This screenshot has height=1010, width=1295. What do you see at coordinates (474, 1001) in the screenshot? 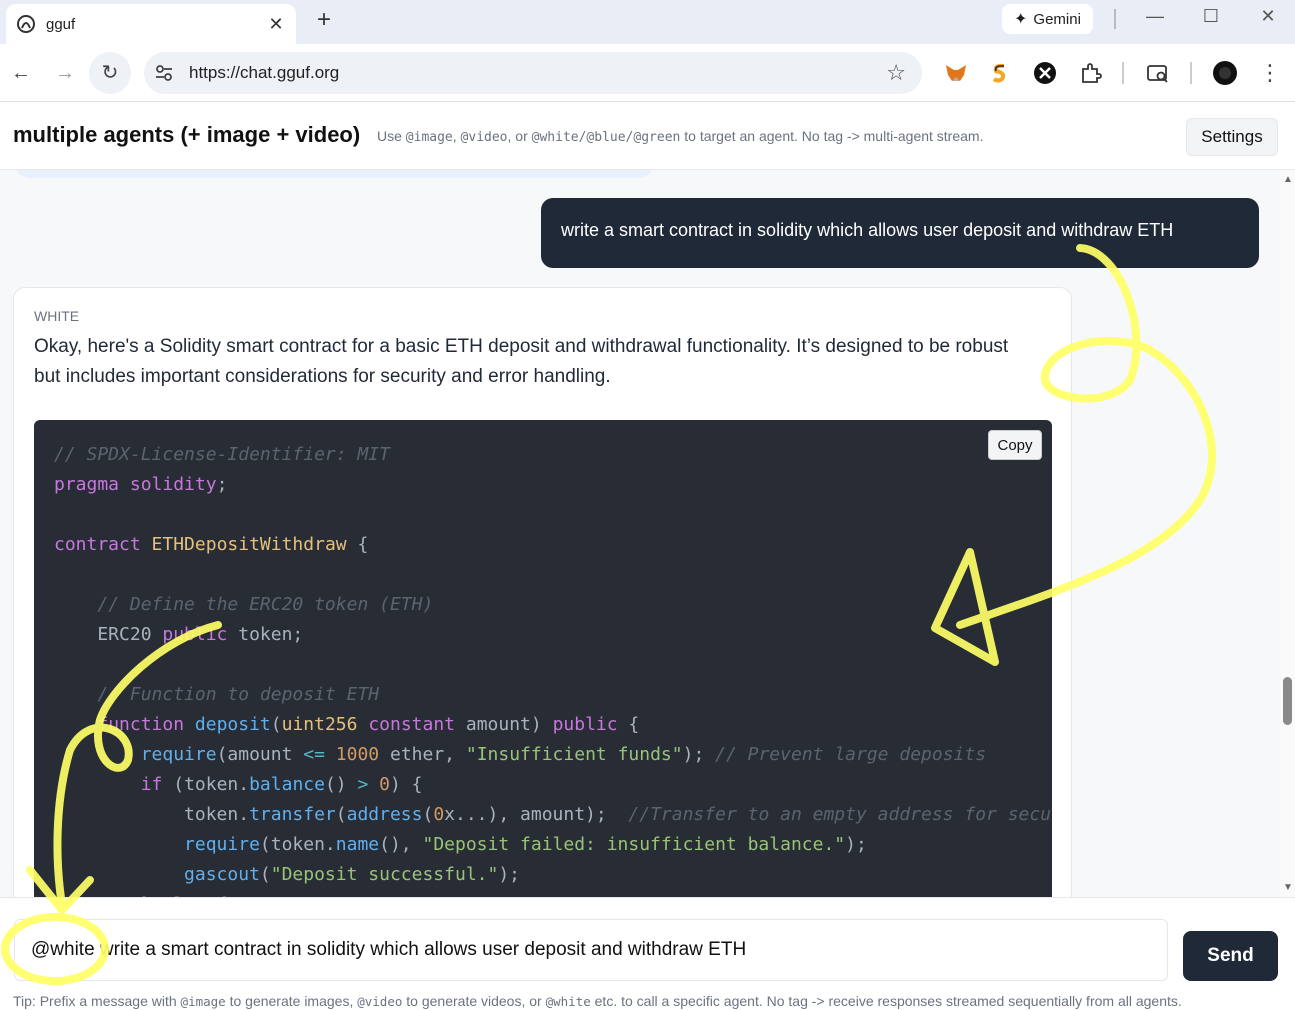
I see `tip-text: to generate videos, or` at bounding box center [474, 1001].